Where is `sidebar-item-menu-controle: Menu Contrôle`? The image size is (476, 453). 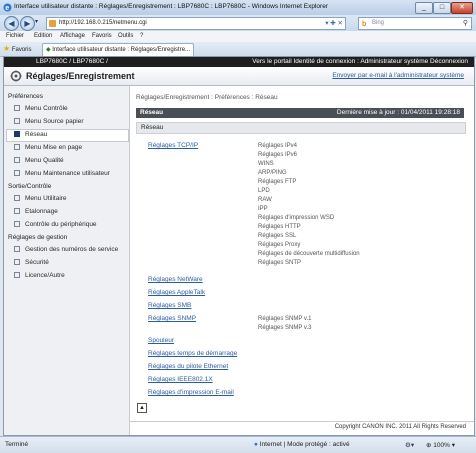
sidebar-item-menu-controle: Menu Contrôle is located at coordinates (41, 108).